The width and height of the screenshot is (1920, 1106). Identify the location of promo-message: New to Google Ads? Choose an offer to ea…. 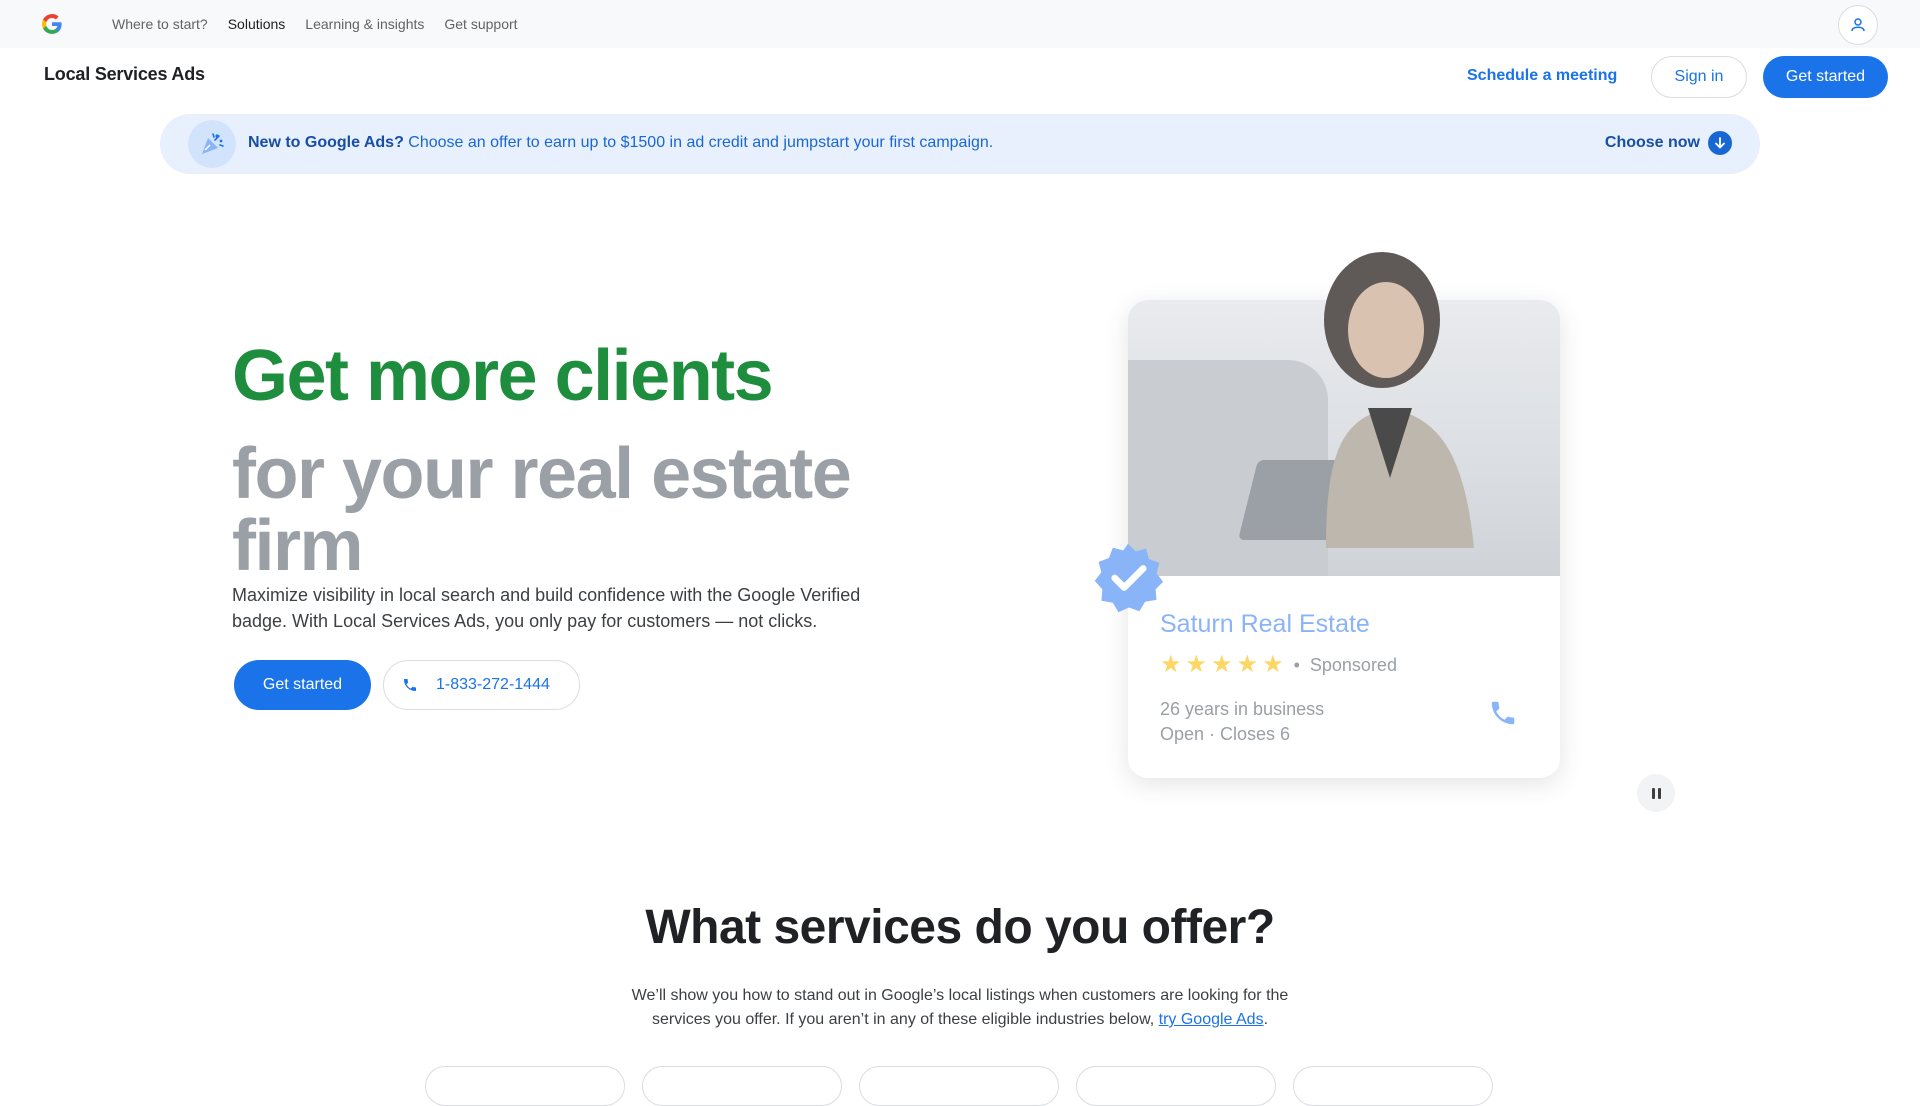
(620, 143).